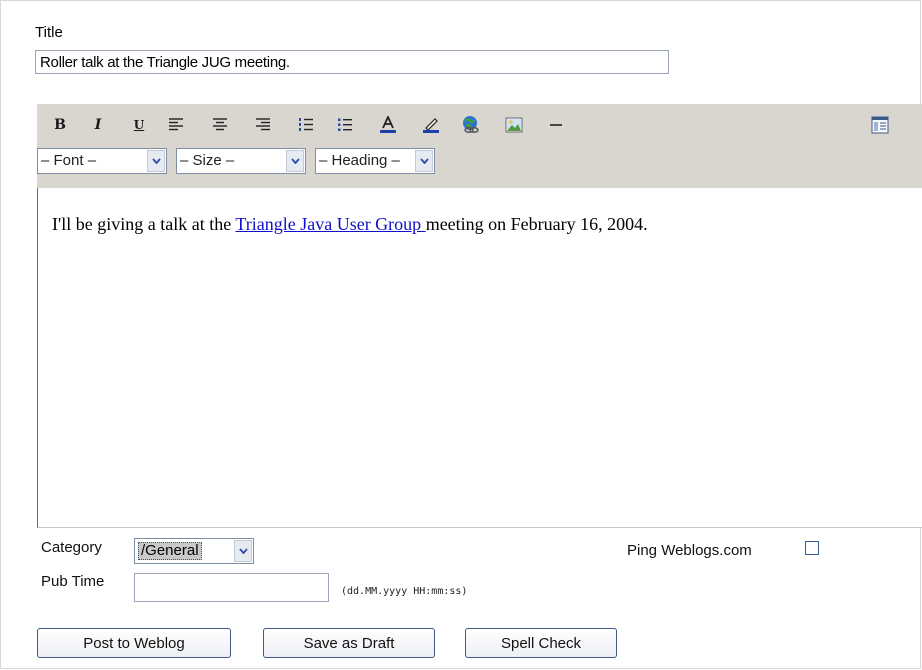 This screenshot has height=670, width=922. I want to click on editor-text-before: I'll be giving a talk at the, so click(144, 224).